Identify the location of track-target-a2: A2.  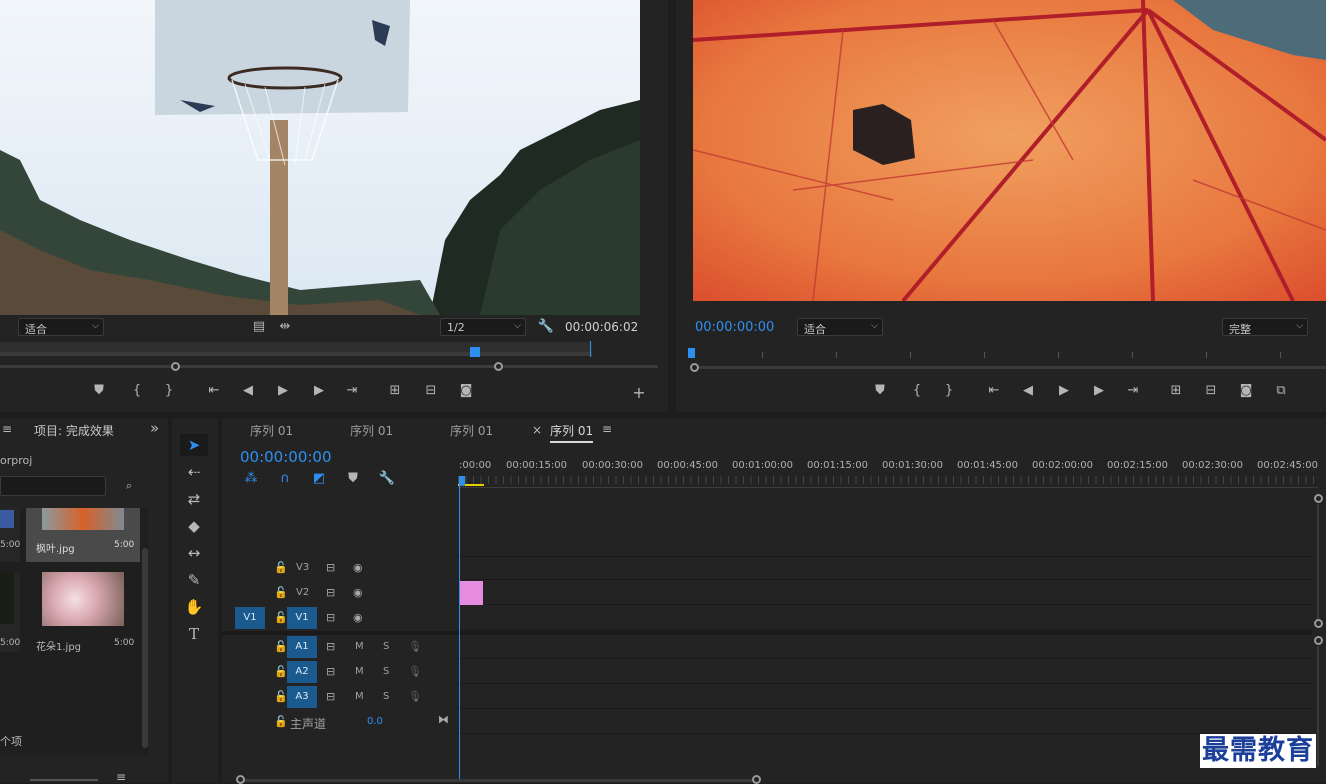
(302, 672).